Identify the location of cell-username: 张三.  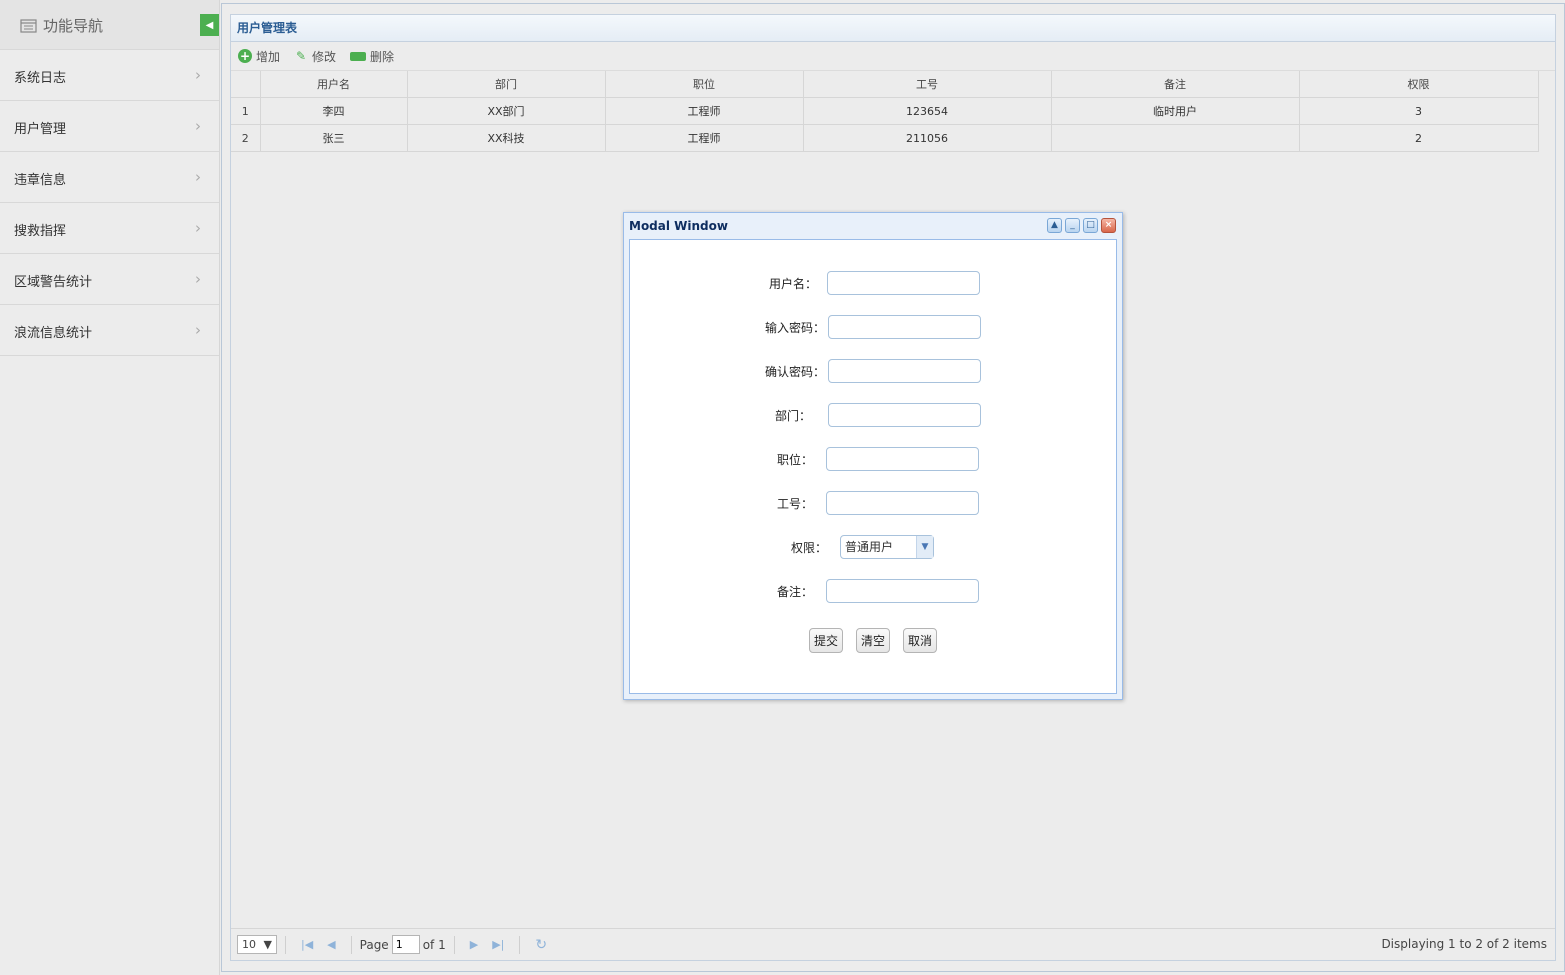
(334, 138).